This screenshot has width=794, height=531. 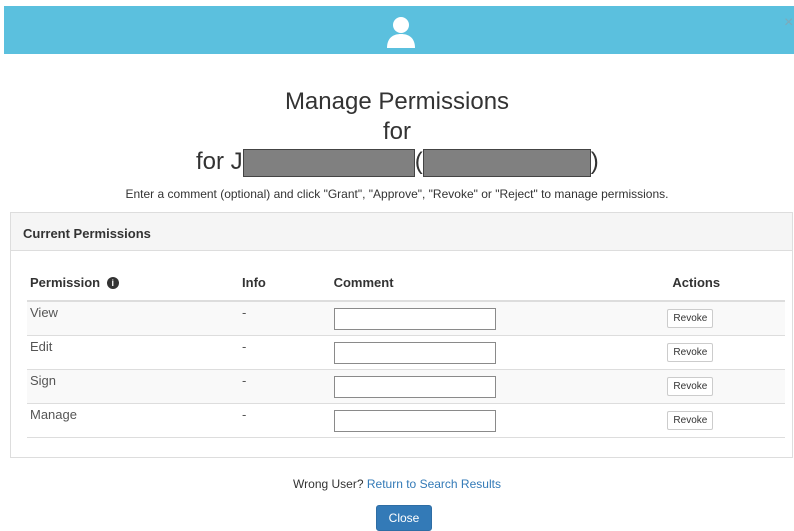 What do you see at coordinates (328, 484) in the screenshot?
I see `wrong-user-text: Wrong User?` at bounding box center [328, 484].